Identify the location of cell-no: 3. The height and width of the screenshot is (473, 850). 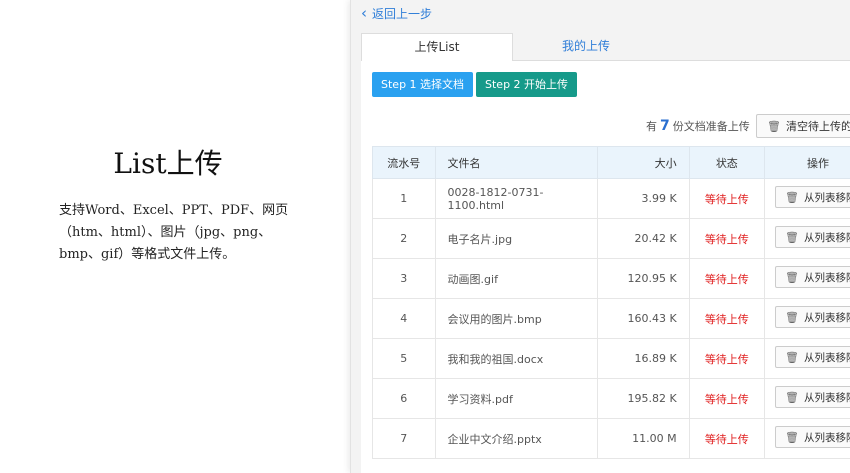
(404, 278).